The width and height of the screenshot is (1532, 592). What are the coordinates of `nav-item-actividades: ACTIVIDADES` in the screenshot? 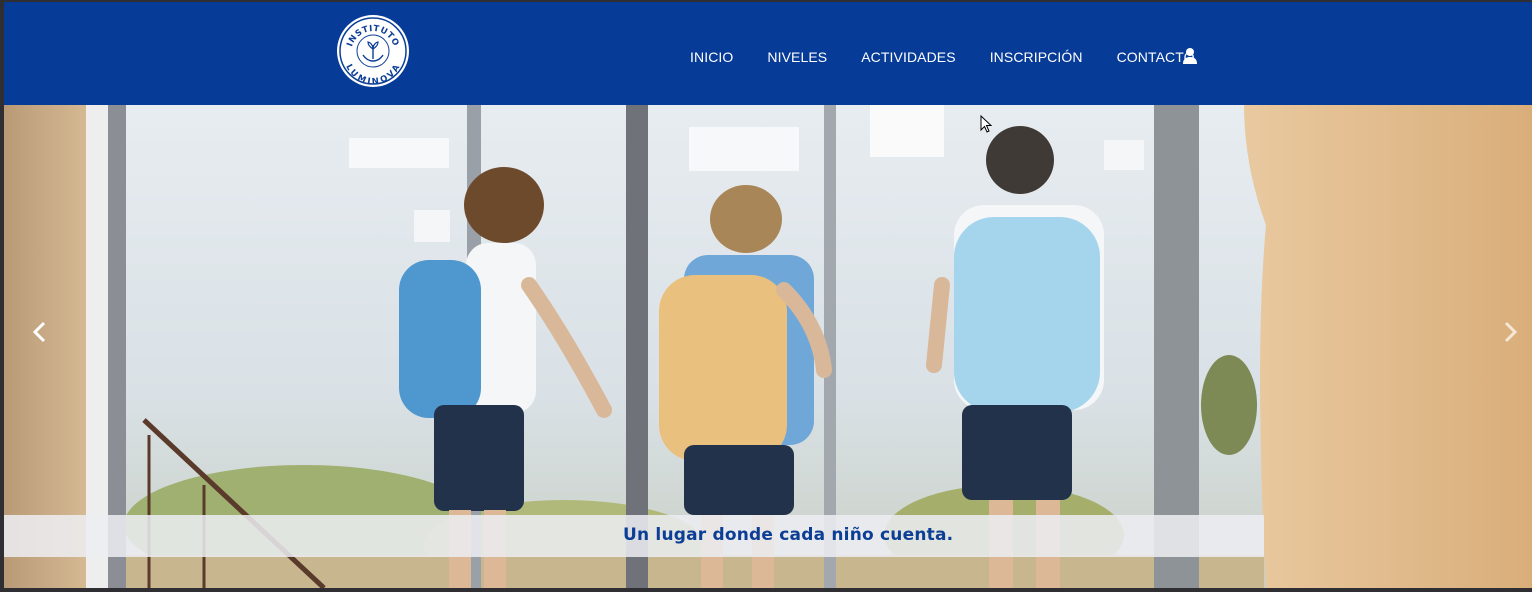 It's located at (908, 57).